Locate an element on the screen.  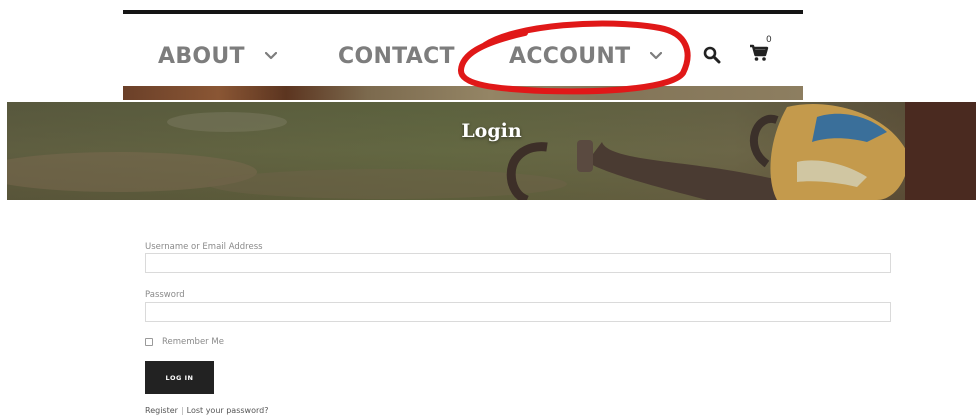
account-links: Register | Lost your password? is located at coordinates (206, 410).